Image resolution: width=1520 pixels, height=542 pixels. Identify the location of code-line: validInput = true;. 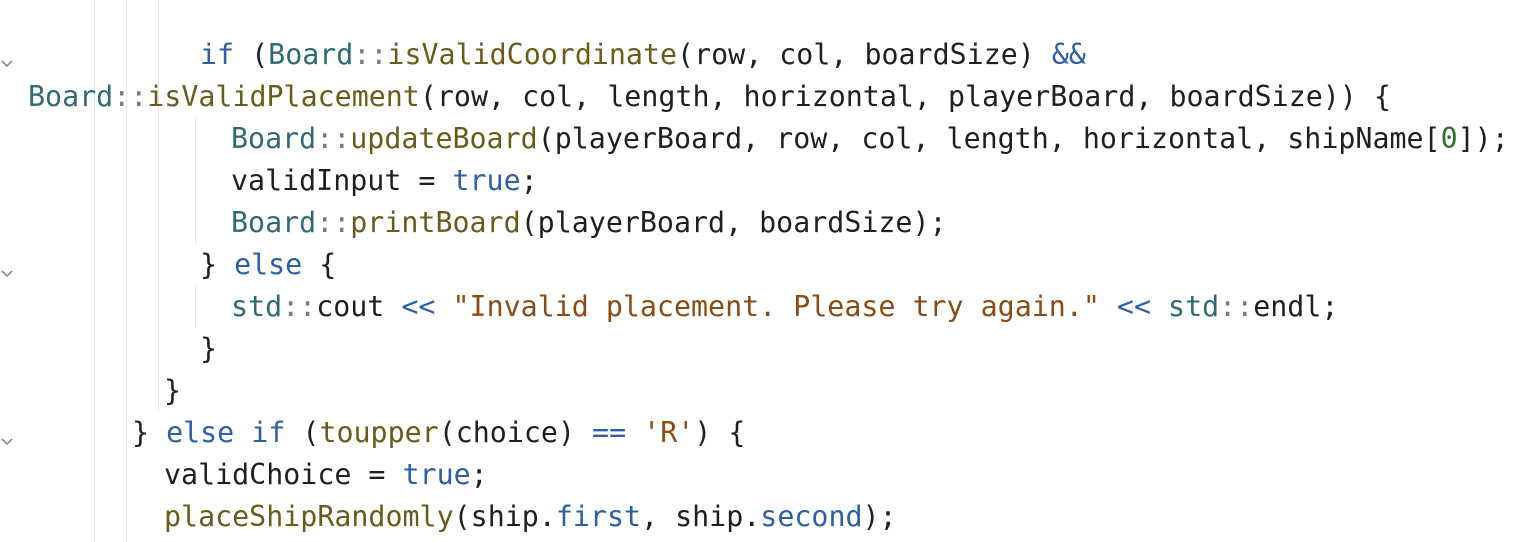
(384, 181).